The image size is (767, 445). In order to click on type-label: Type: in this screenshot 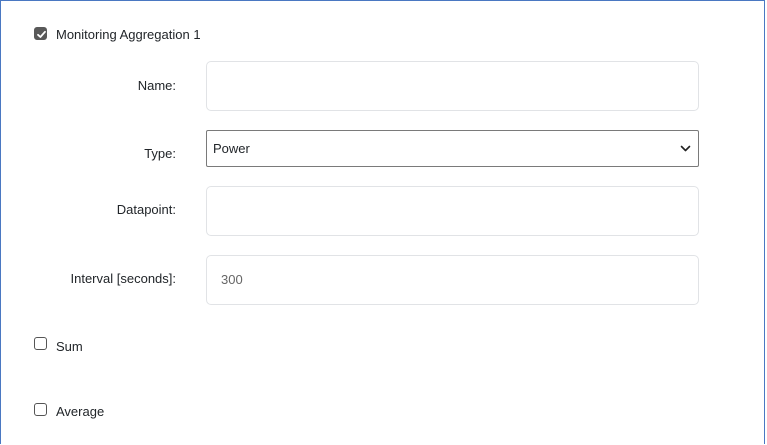, I will do `click(160, 153)`.